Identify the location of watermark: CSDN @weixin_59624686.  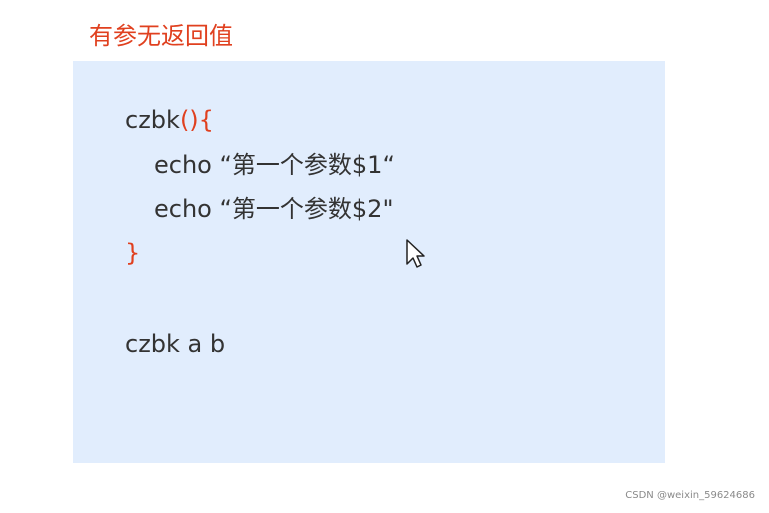
(690, 495).